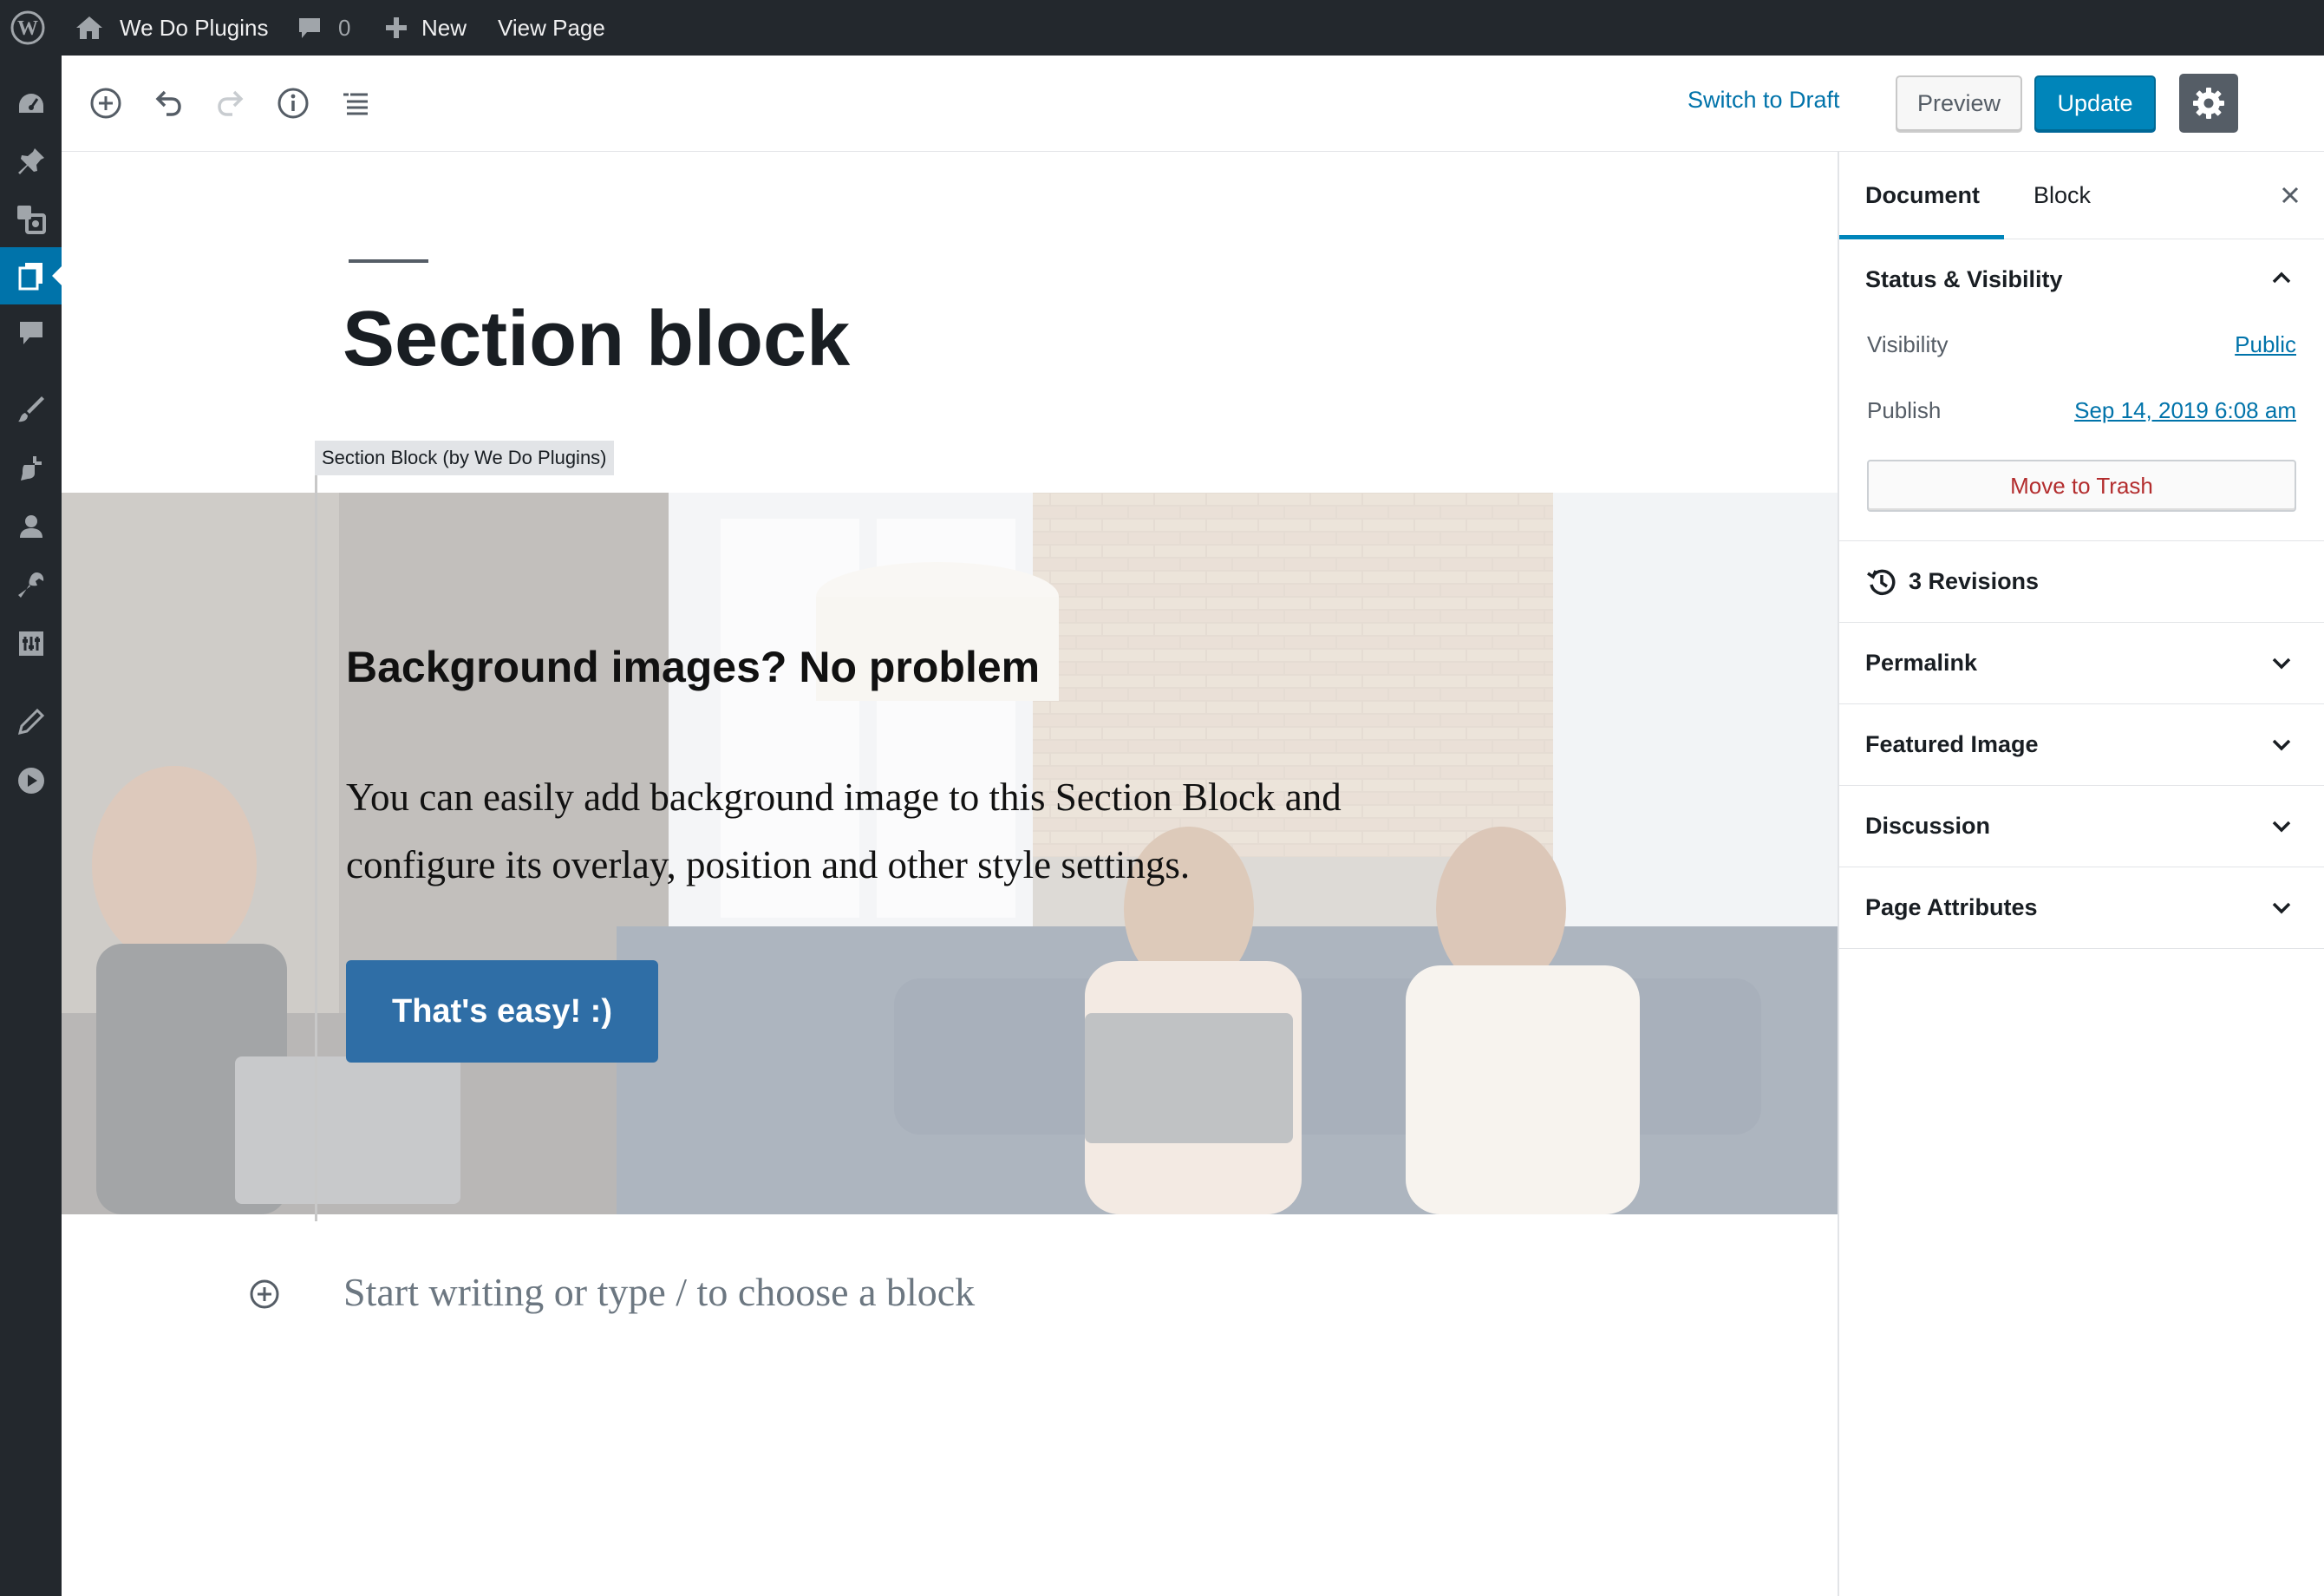  I want to click on site-name-link: We Do Plugins, so click(172, 28).